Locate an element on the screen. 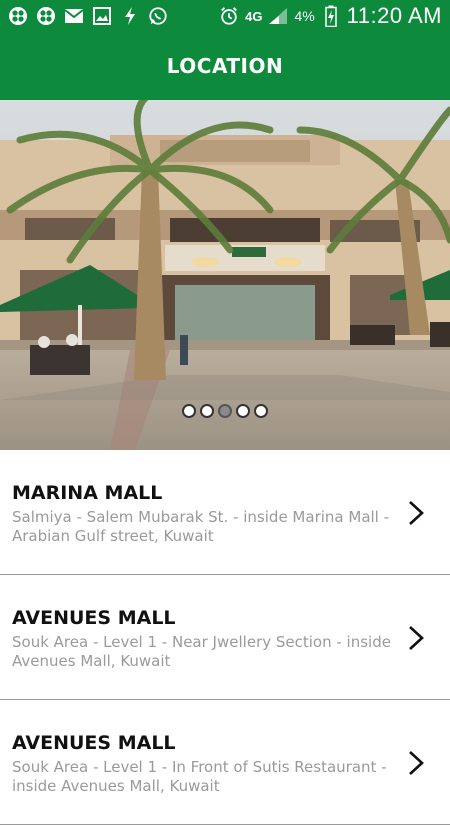 This screenshot has height=825, width=450. status-bar: 4G 4% 11:20 AM is located at coordinates (225, 16).